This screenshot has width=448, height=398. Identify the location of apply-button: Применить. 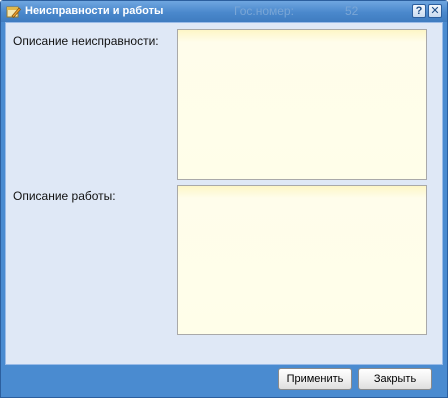
(315, 379).